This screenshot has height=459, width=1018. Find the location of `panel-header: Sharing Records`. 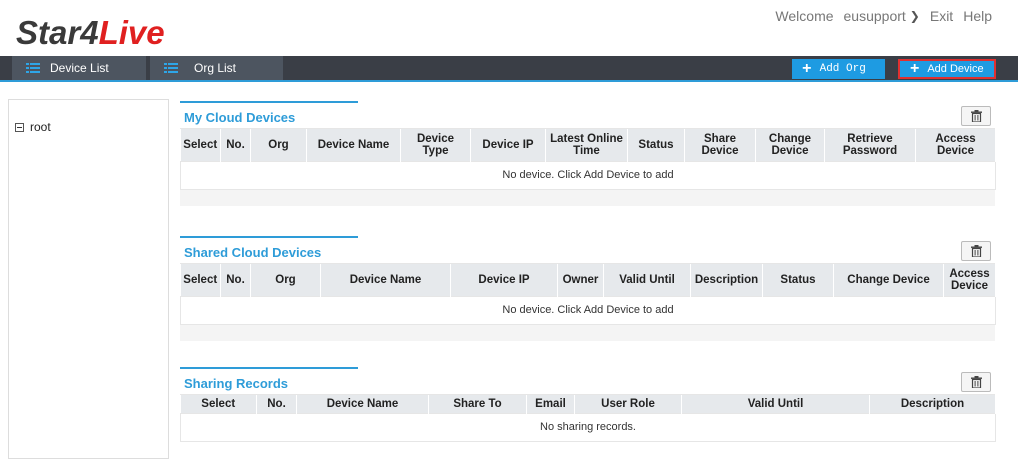

panel-header: Sharing Records is located at coordinates (587, 381).